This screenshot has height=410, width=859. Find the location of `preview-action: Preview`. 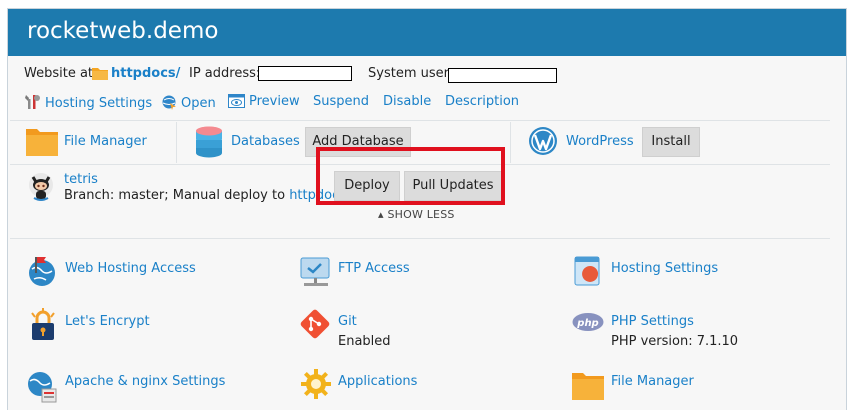

preview-action: Preview is located at coordinates (264, 103).